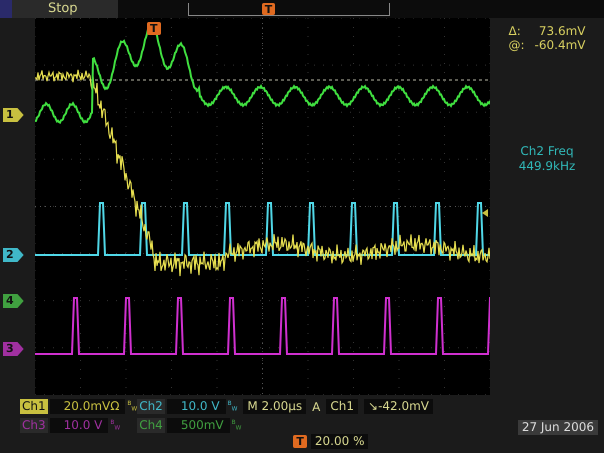 The image size is (604, 453). I want to click on cursor-position-value: -60.4mV, so click(560, 45).